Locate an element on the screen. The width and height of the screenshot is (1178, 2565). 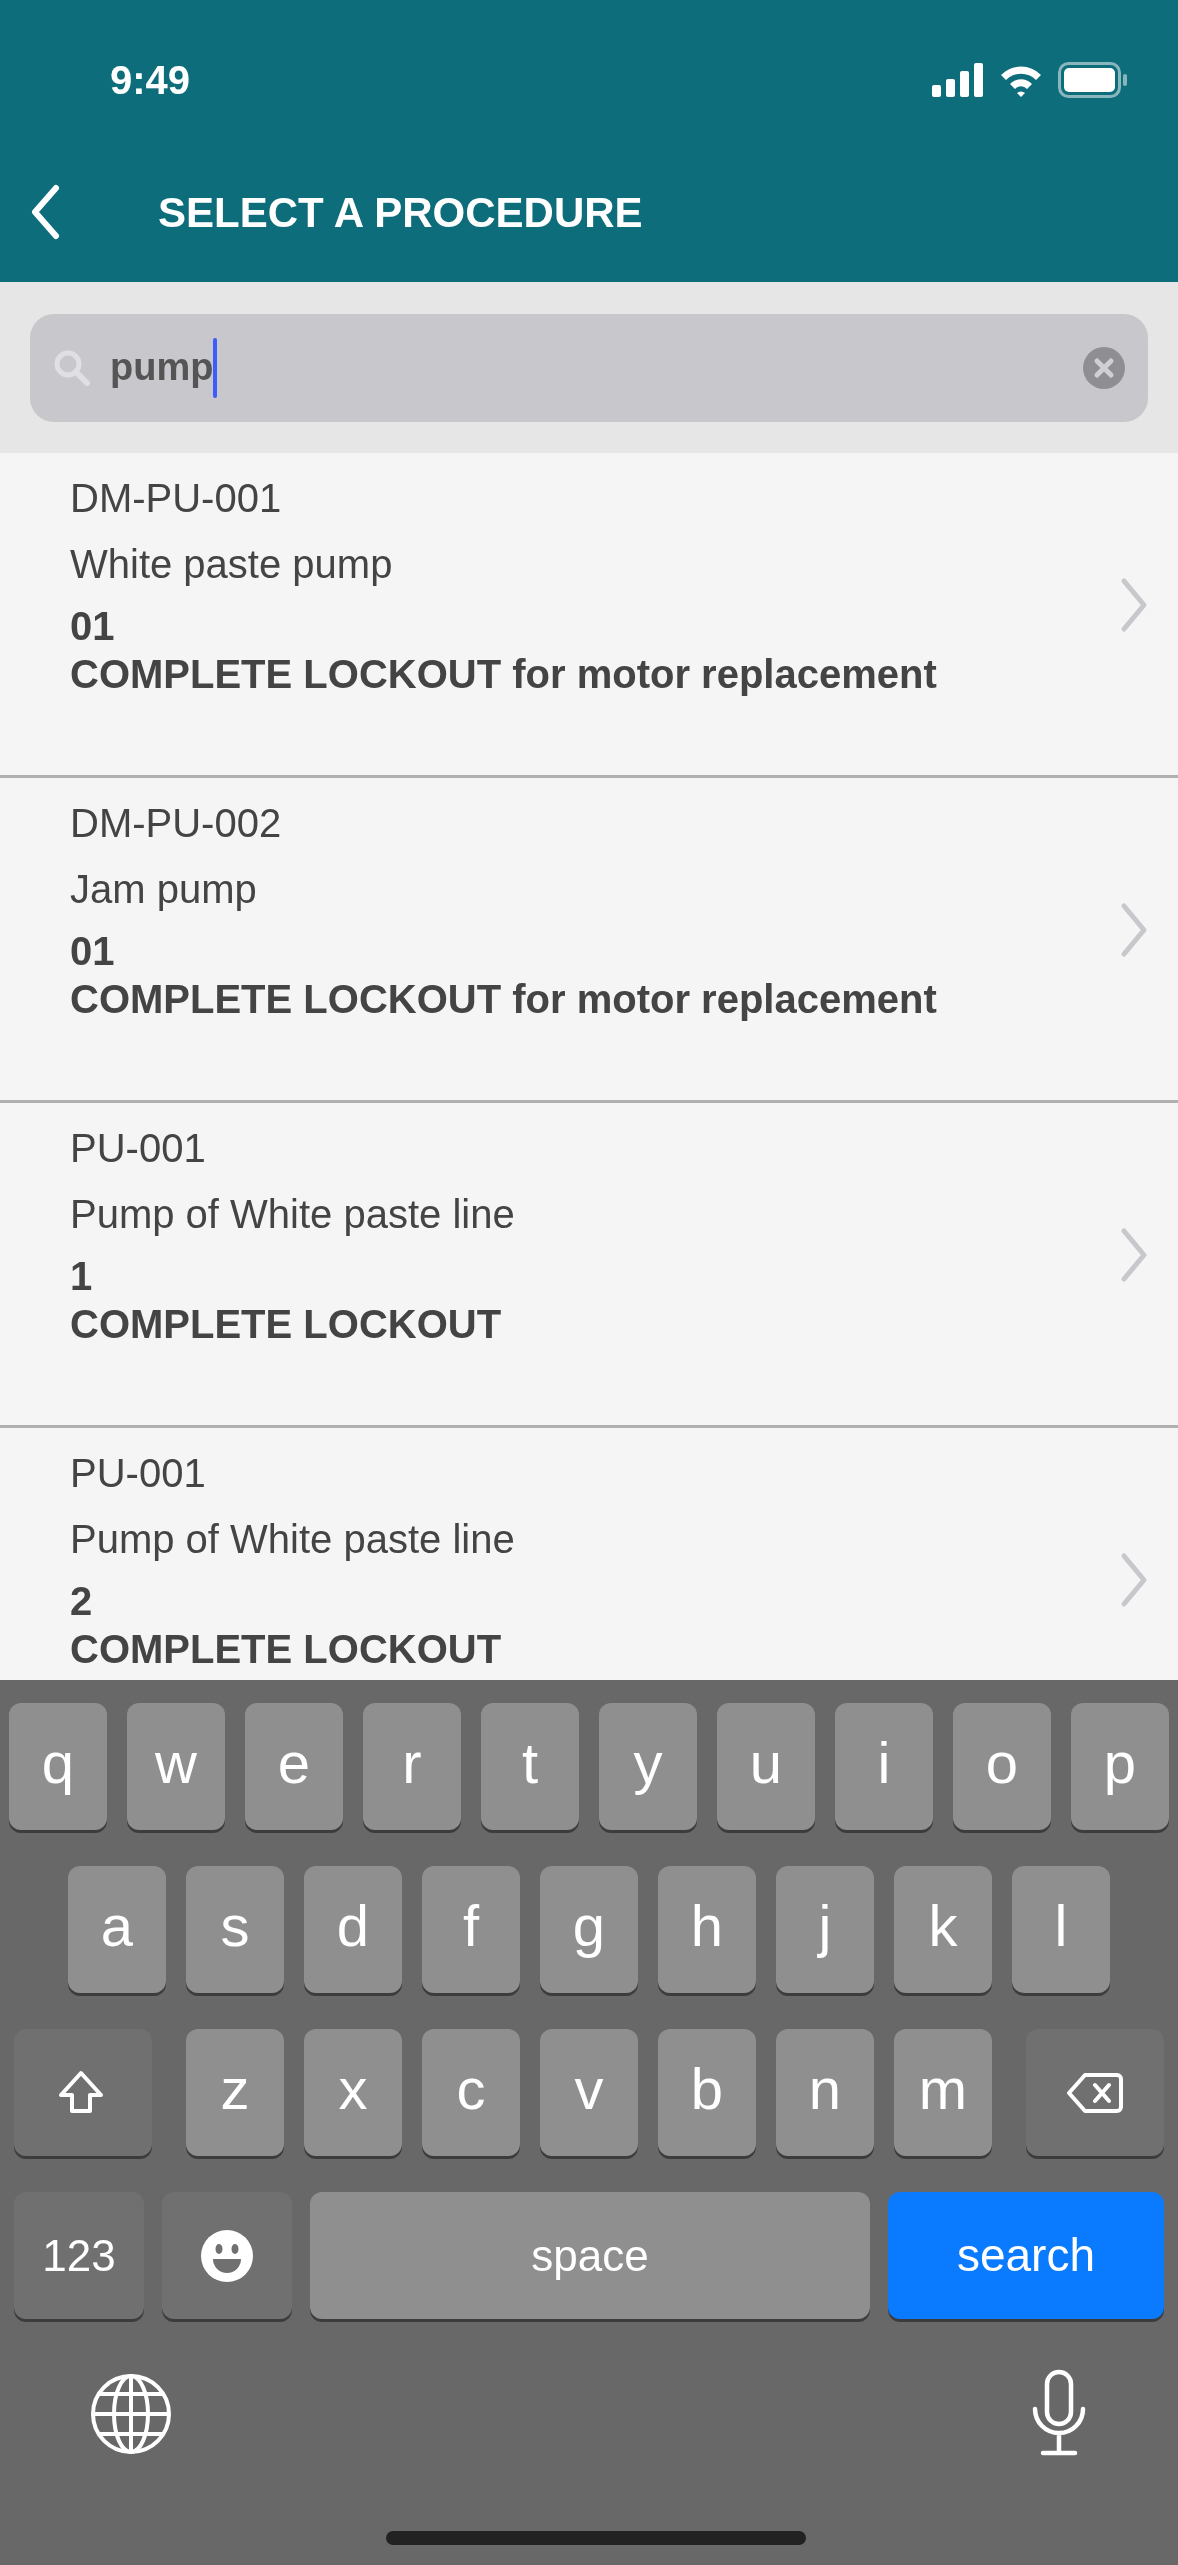
keyboard-key: f is located at coordinates (471, 1929).